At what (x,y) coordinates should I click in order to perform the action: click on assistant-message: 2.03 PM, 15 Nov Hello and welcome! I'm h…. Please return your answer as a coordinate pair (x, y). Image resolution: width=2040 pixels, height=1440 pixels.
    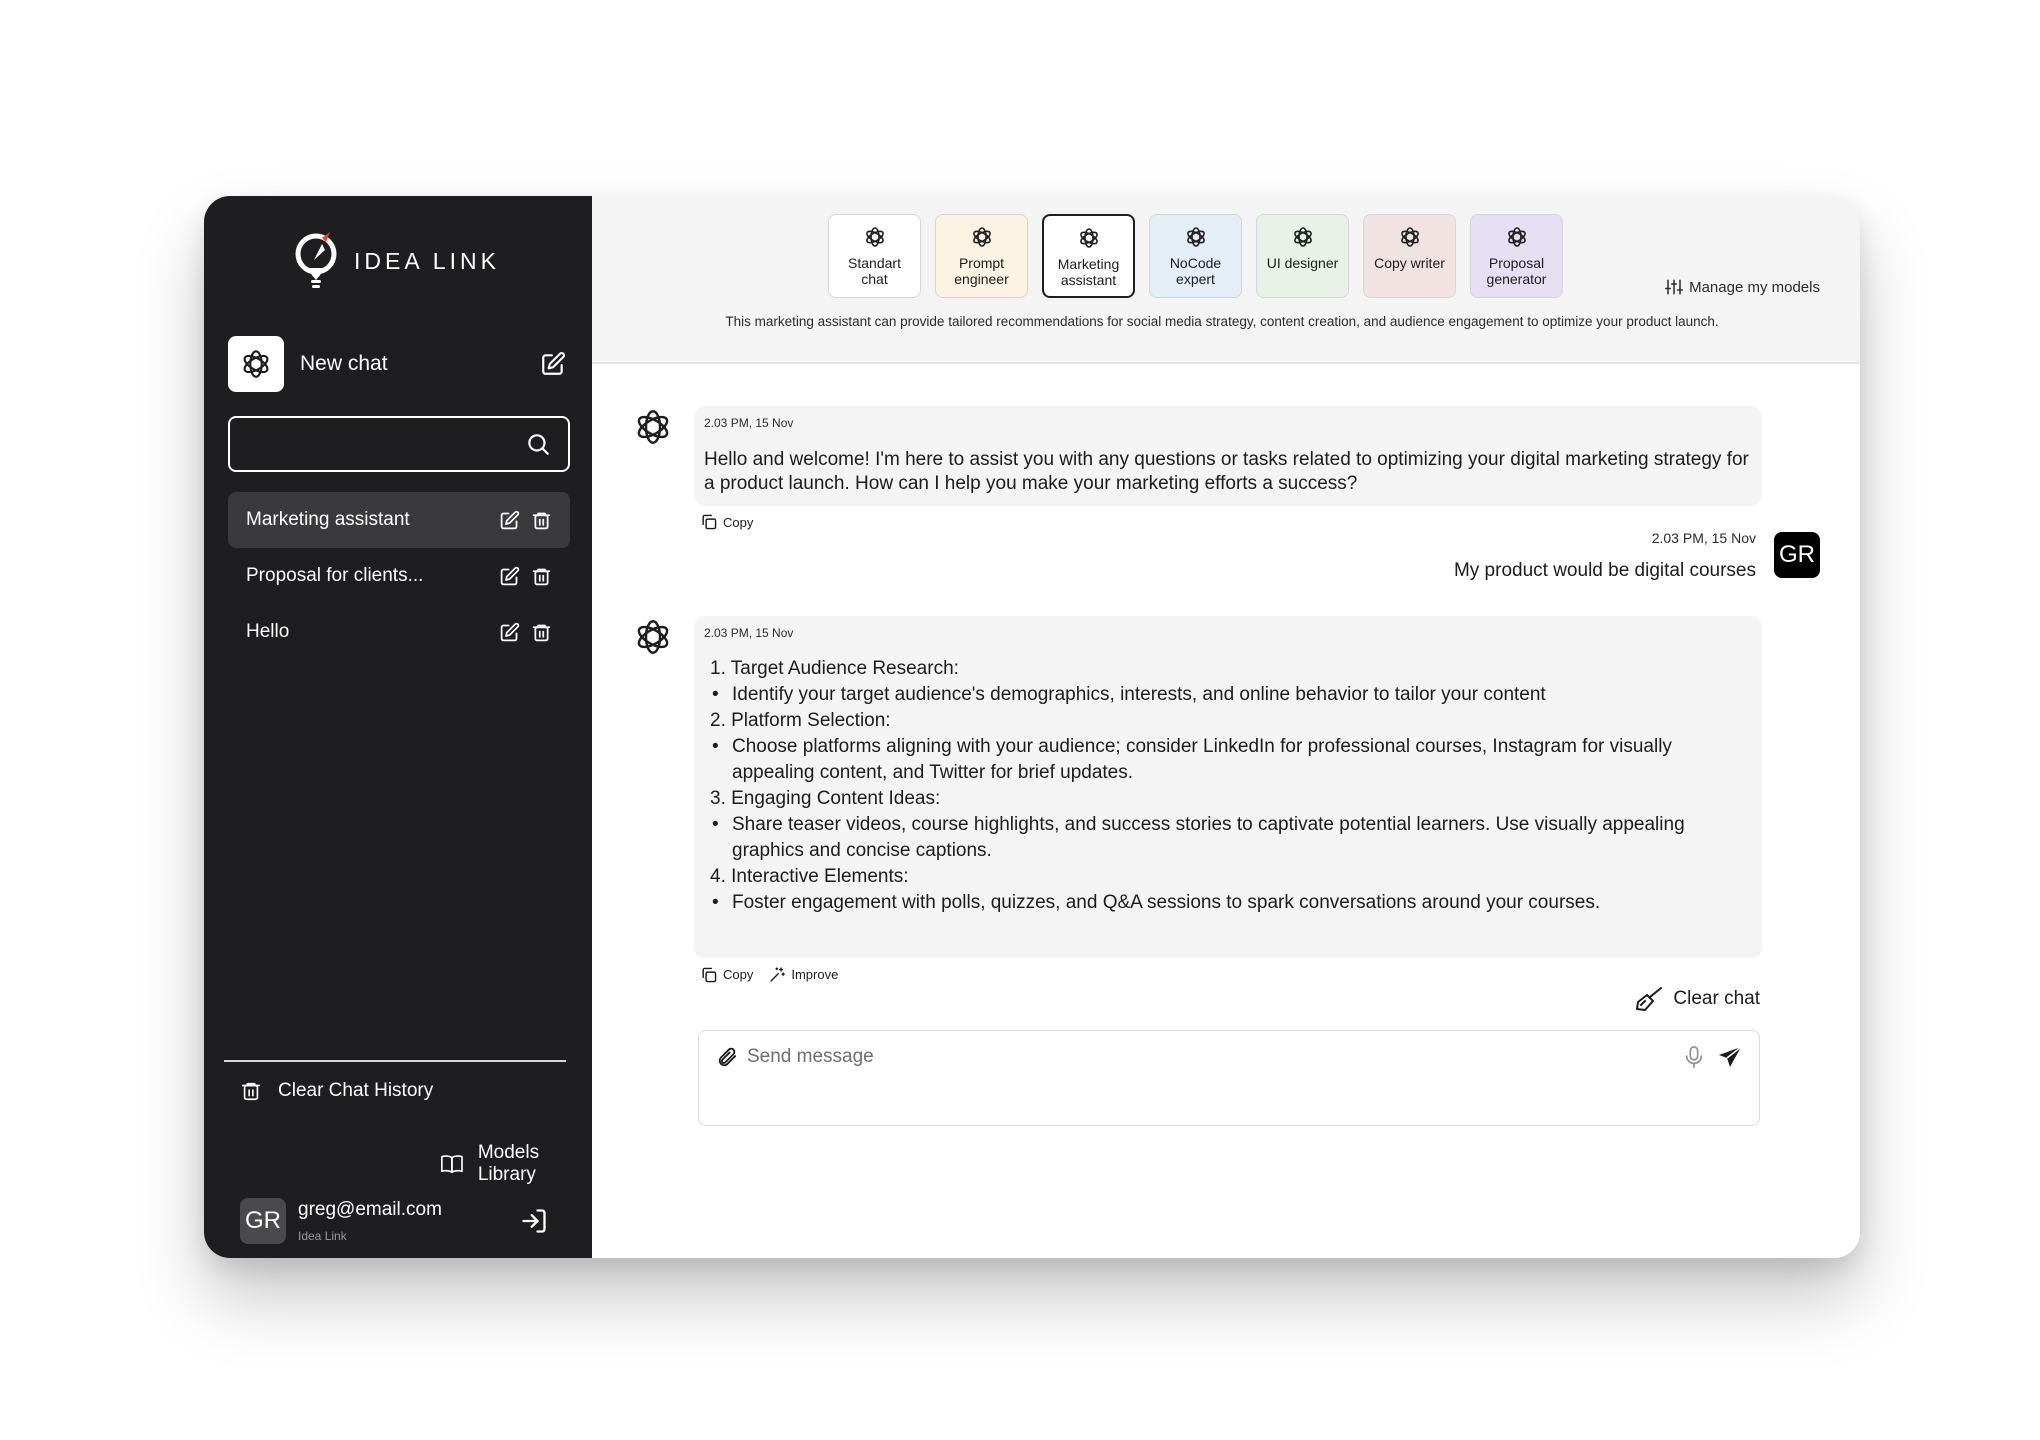
    Looking at the image, I should click on (1228, 456).